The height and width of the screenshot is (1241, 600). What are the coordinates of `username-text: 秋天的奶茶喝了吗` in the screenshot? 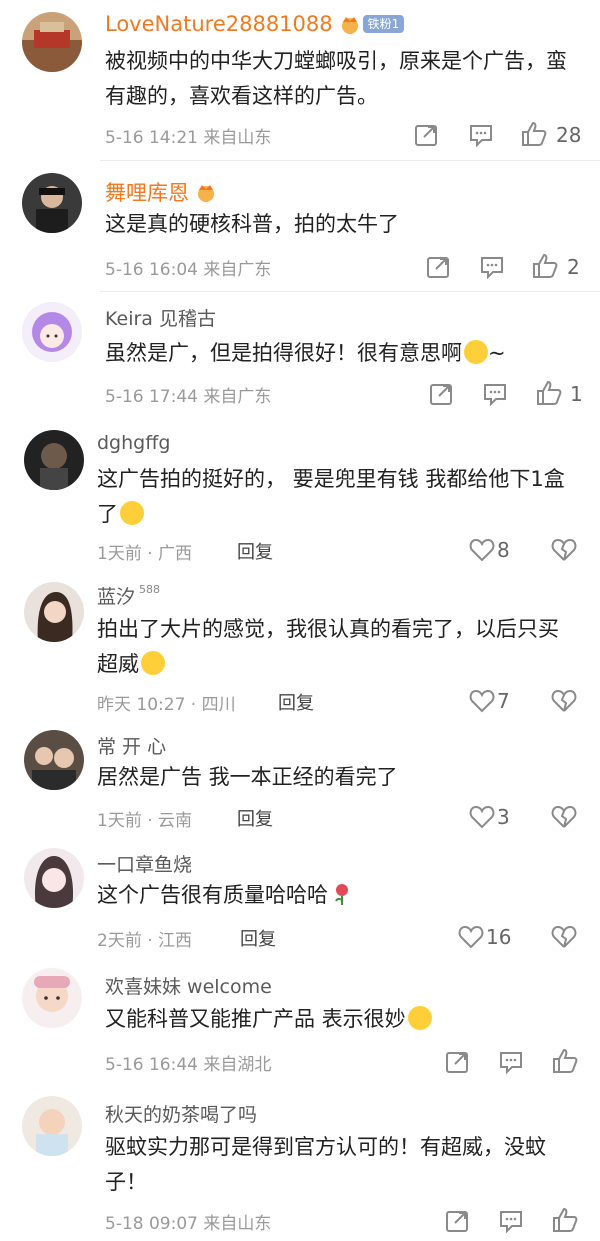 It's located at (181, 1113).